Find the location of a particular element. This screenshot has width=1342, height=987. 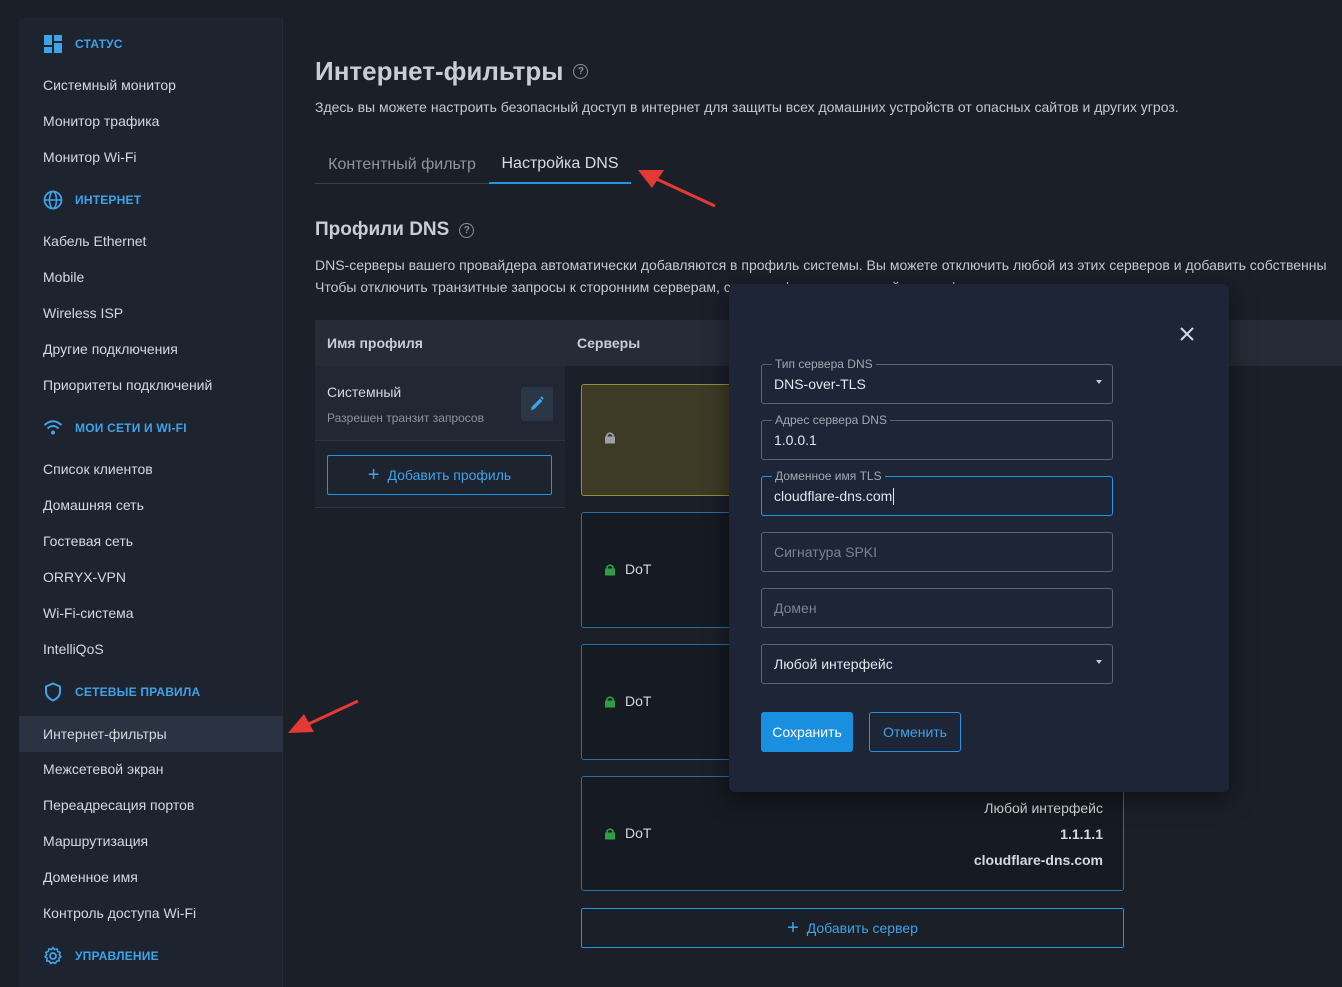

server-address: 1.1.1.1 is located at coordinates (1081, 834).